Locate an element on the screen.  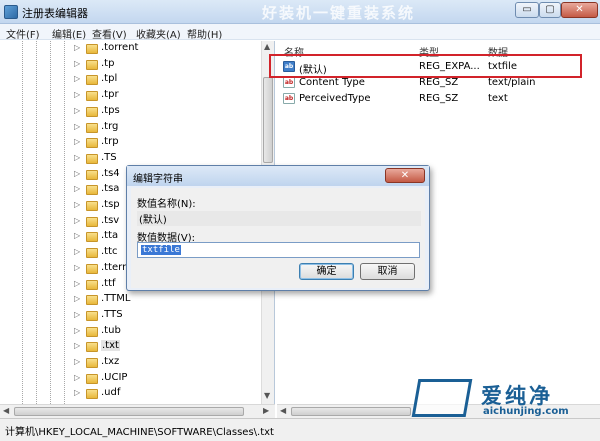
tree-item-label: .trp is located at coordinates (110, 142).